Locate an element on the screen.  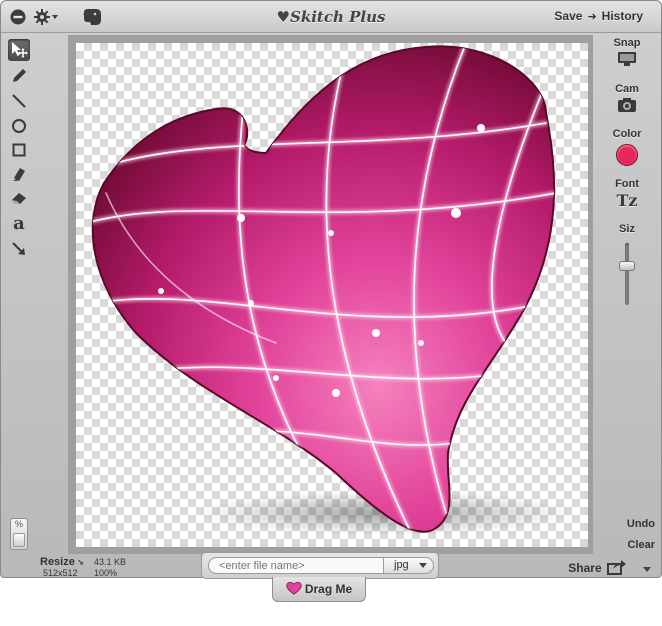
status-bar: Resize ↘ 512x512 43.1 KB 100% jpg Share is located at coordinates (331, 565).